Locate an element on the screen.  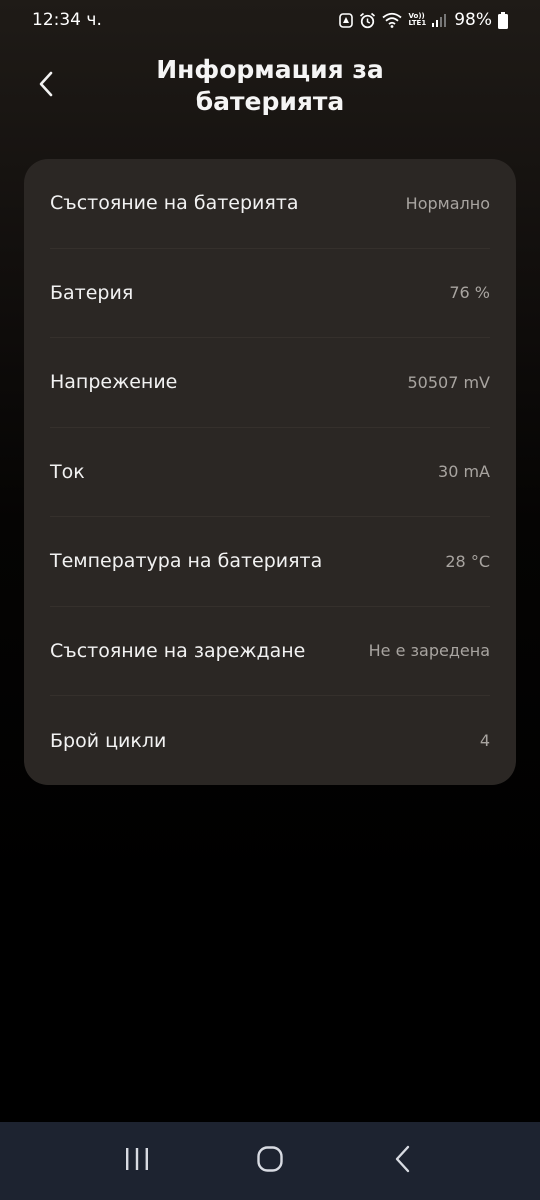
home-button is located at coordinates (270, 1161).